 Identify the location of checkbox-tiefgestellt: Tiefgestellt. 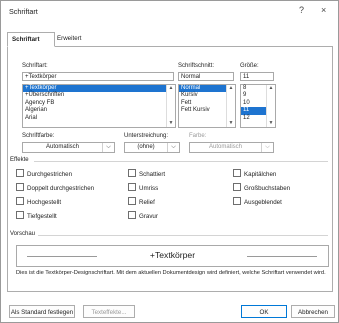
(36, 215).